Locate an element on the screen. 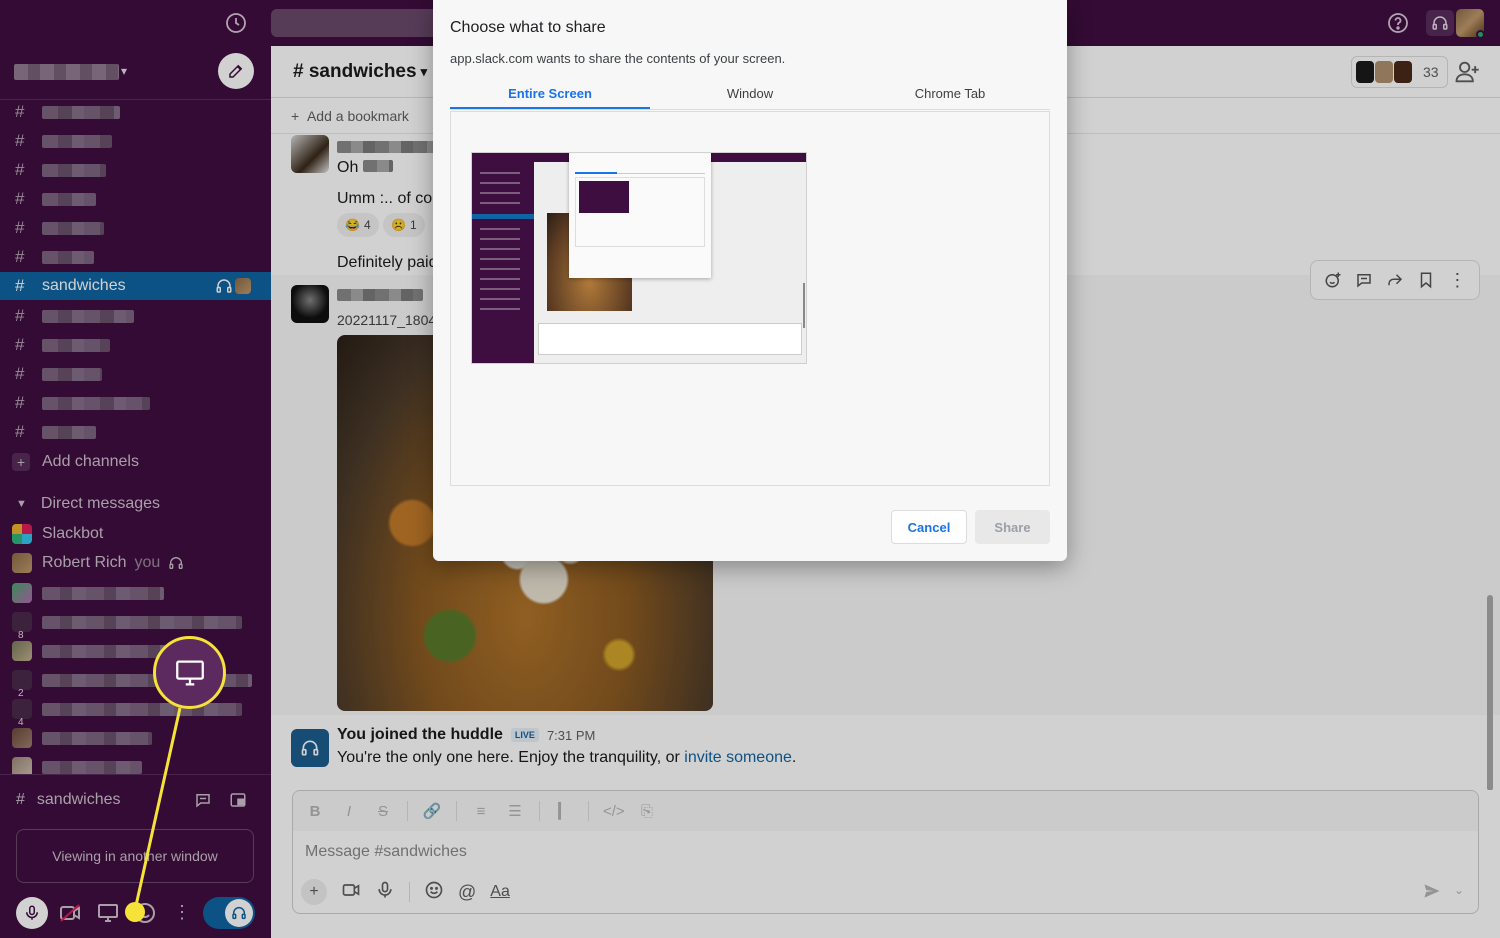  thumb-active-tab is located at coordinates (596, 173).